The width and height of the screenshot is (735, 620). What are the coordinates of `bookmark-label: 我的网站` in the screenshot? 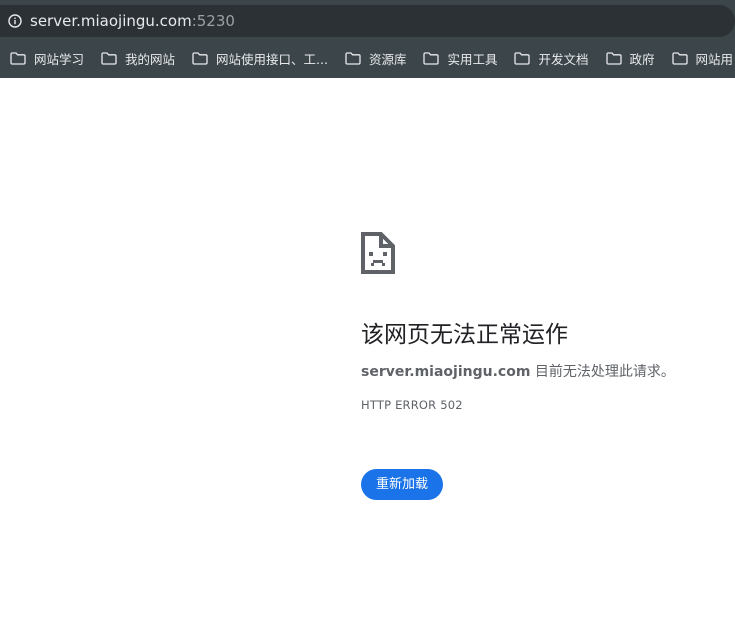 It's located at (150, 59).